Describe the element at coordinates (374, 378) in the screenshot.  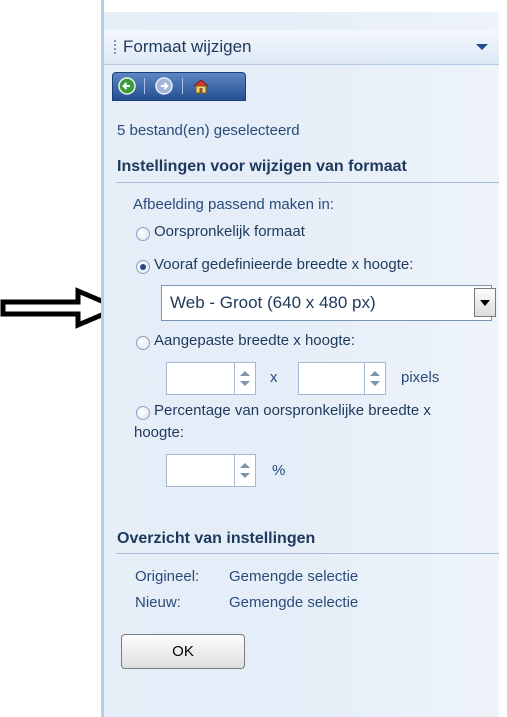
I see `custom-height-stepper` at that location.